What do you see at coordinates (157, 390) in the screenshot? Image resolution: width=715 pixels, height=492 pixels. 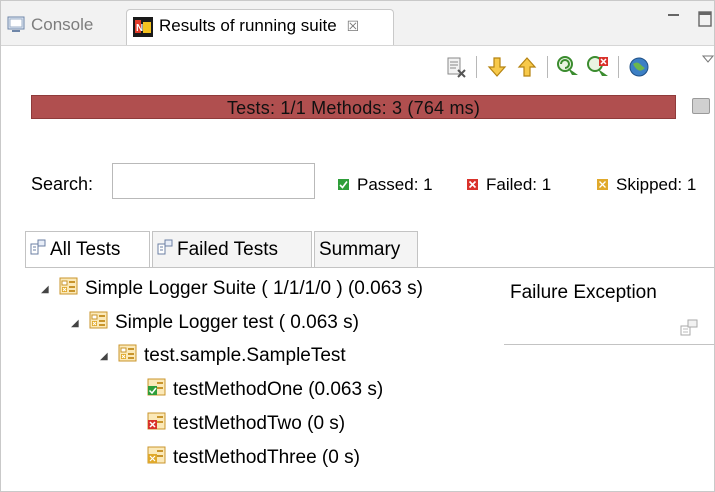 I see `method-passed-icon` at bounding box center [157, 390].